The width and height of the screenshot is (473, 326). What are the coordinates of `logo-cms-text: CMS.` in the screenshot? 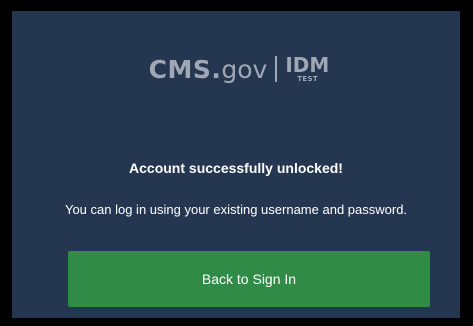 It's located at (185, 69).